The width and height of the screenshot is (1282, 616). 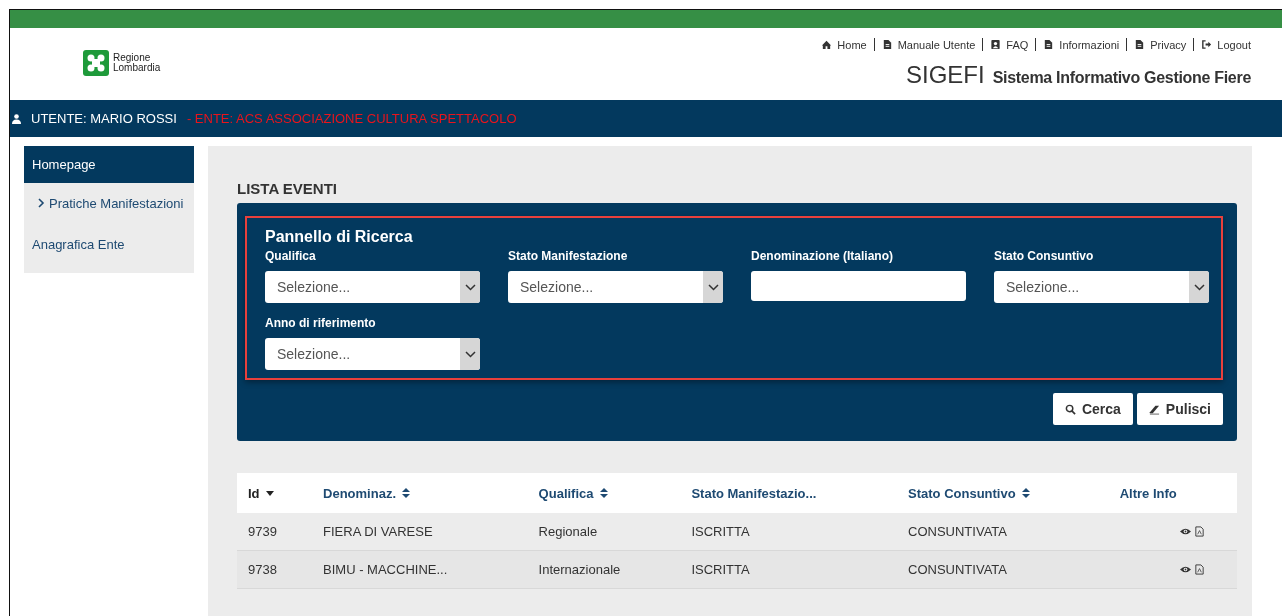 I want to click on table-cell: 9738, so click(x=262, y=569).